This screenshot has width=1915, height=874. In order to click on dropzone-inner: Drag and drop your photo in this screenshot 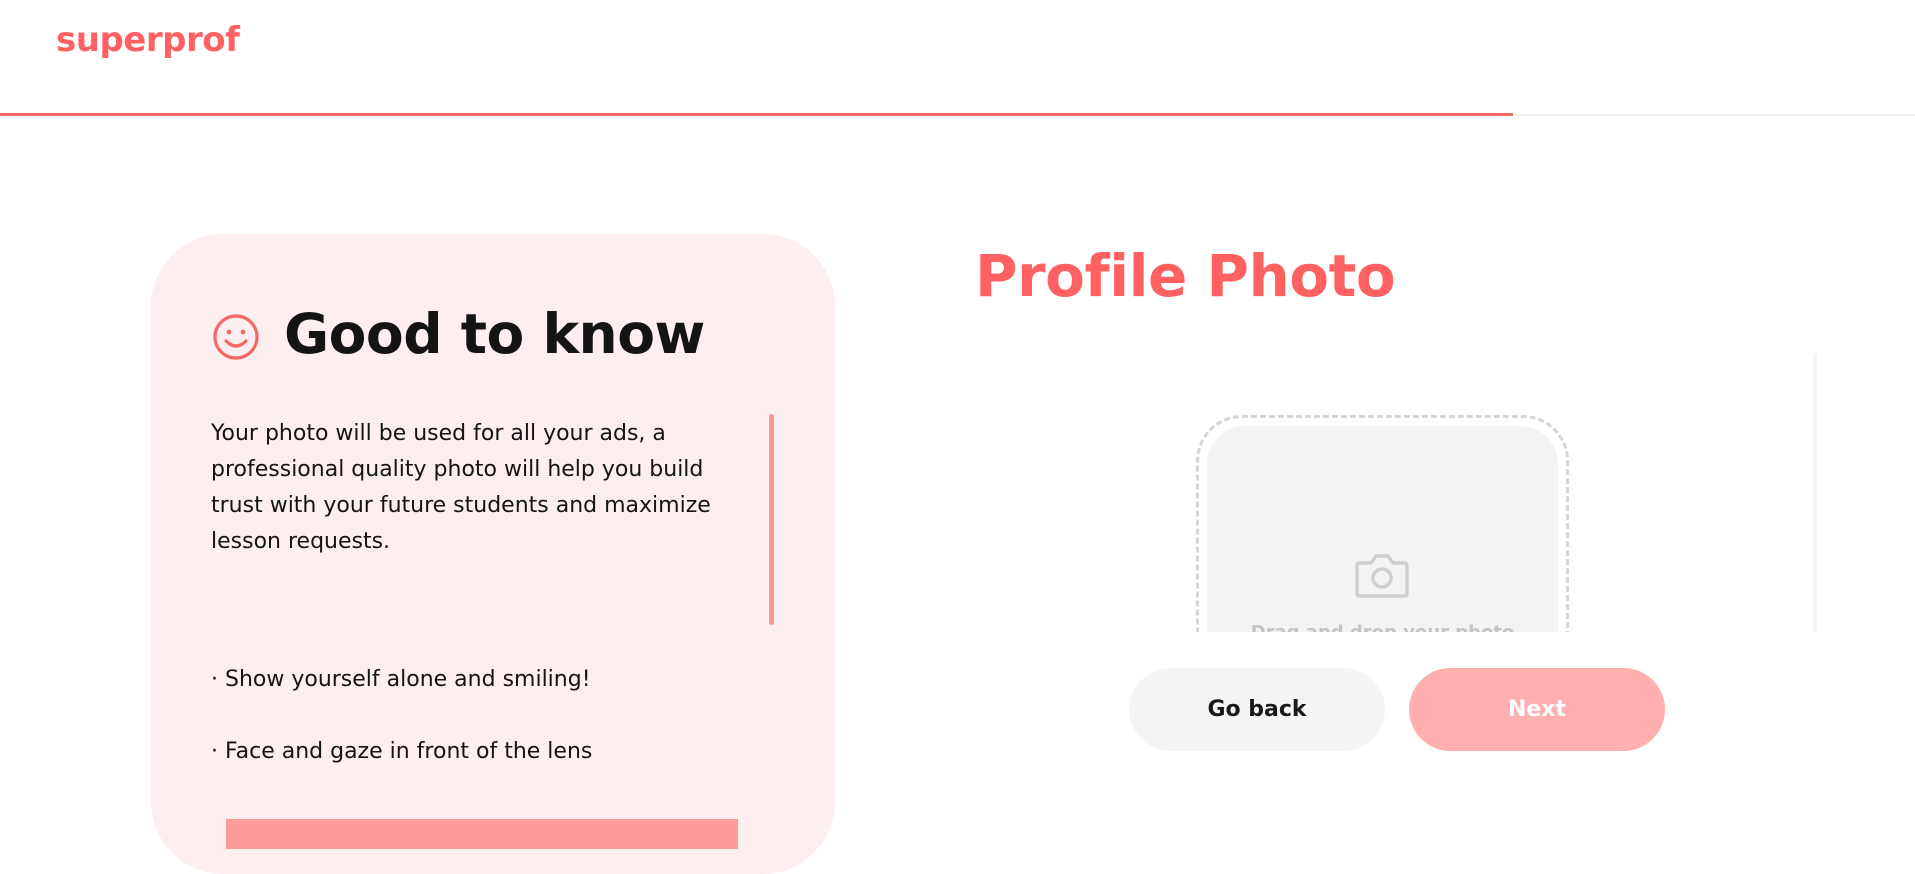, I will do `click(1382, 529)`.